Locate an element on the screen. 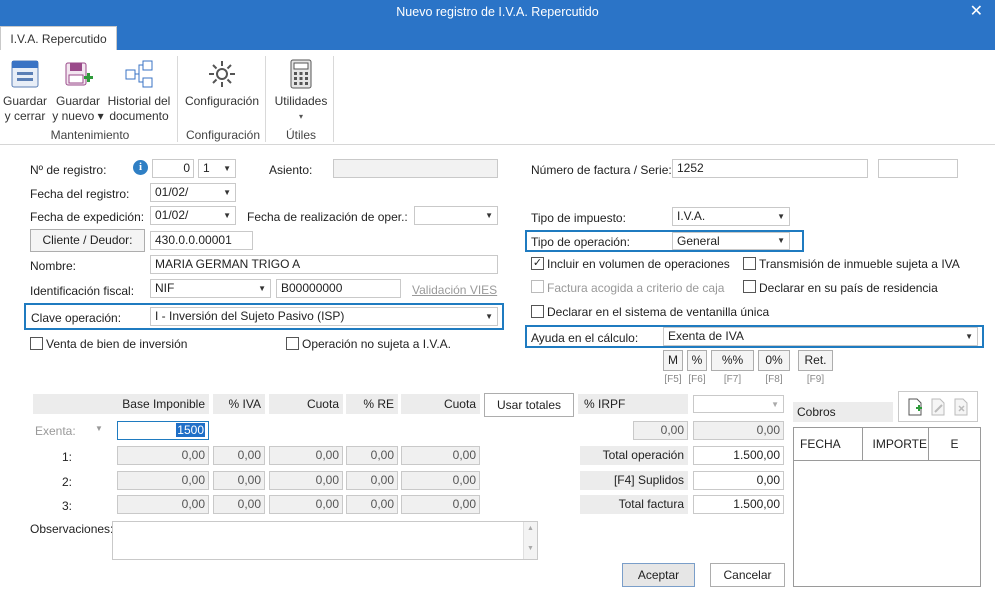  cliente-input: 430.0.0.00001 is located at coordinates (201, 240).